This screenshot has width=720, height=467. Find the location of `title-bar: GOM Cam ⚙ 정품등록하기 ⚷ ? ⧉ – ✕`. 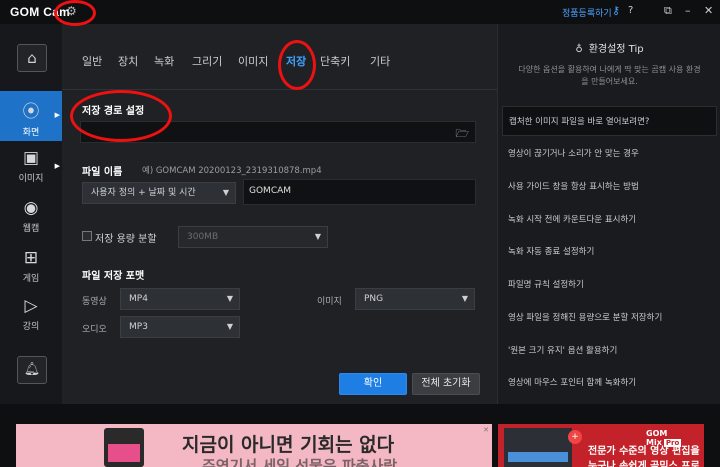

title-bar: GOM Cam ⚙ 정품등록하기 ⚷ ? ⧉ – ✕ is located at coordinates (360, 12).